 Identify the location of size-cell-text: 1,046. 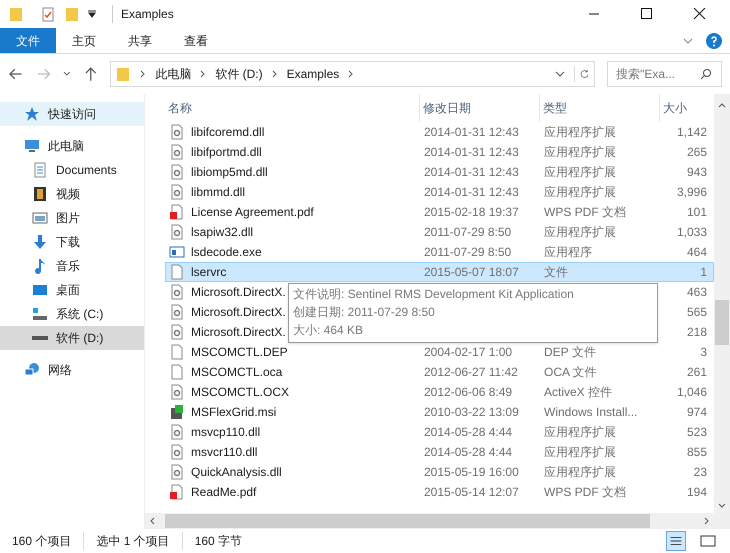
(691, 392).